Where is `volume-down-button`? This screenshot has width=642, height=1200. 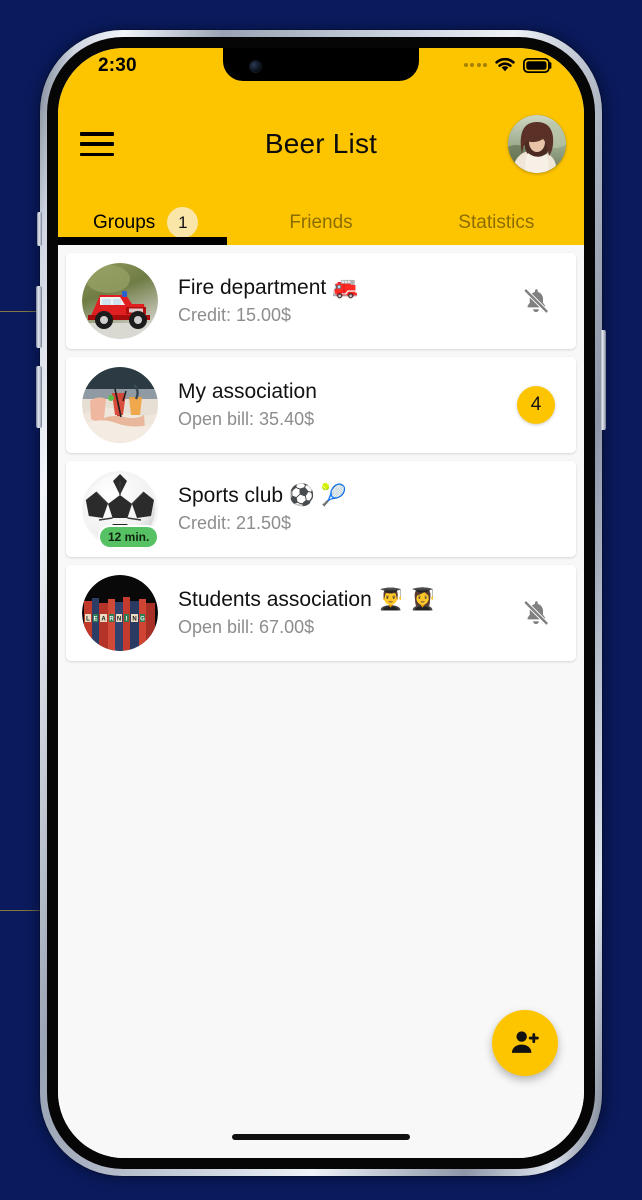
volume-down-button is located at coordinates (39, 397).